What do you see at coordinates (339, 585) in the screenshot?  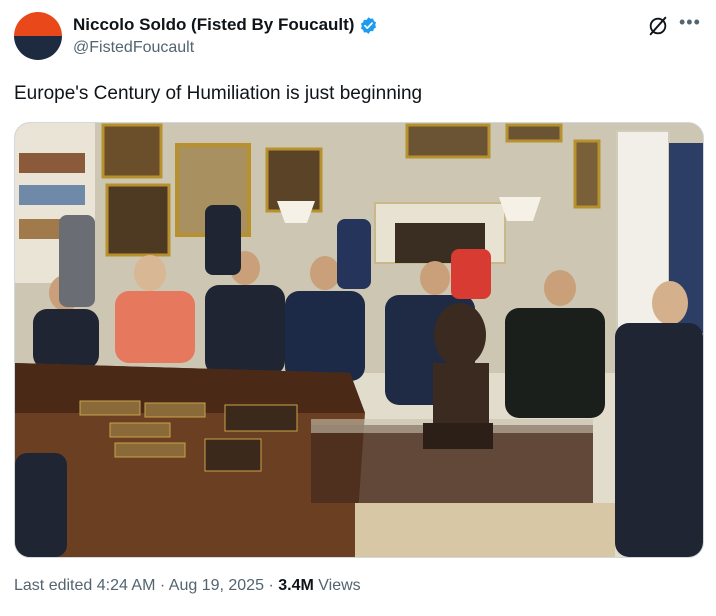 I see `views-label: Views` at bounding box center [339, 585].